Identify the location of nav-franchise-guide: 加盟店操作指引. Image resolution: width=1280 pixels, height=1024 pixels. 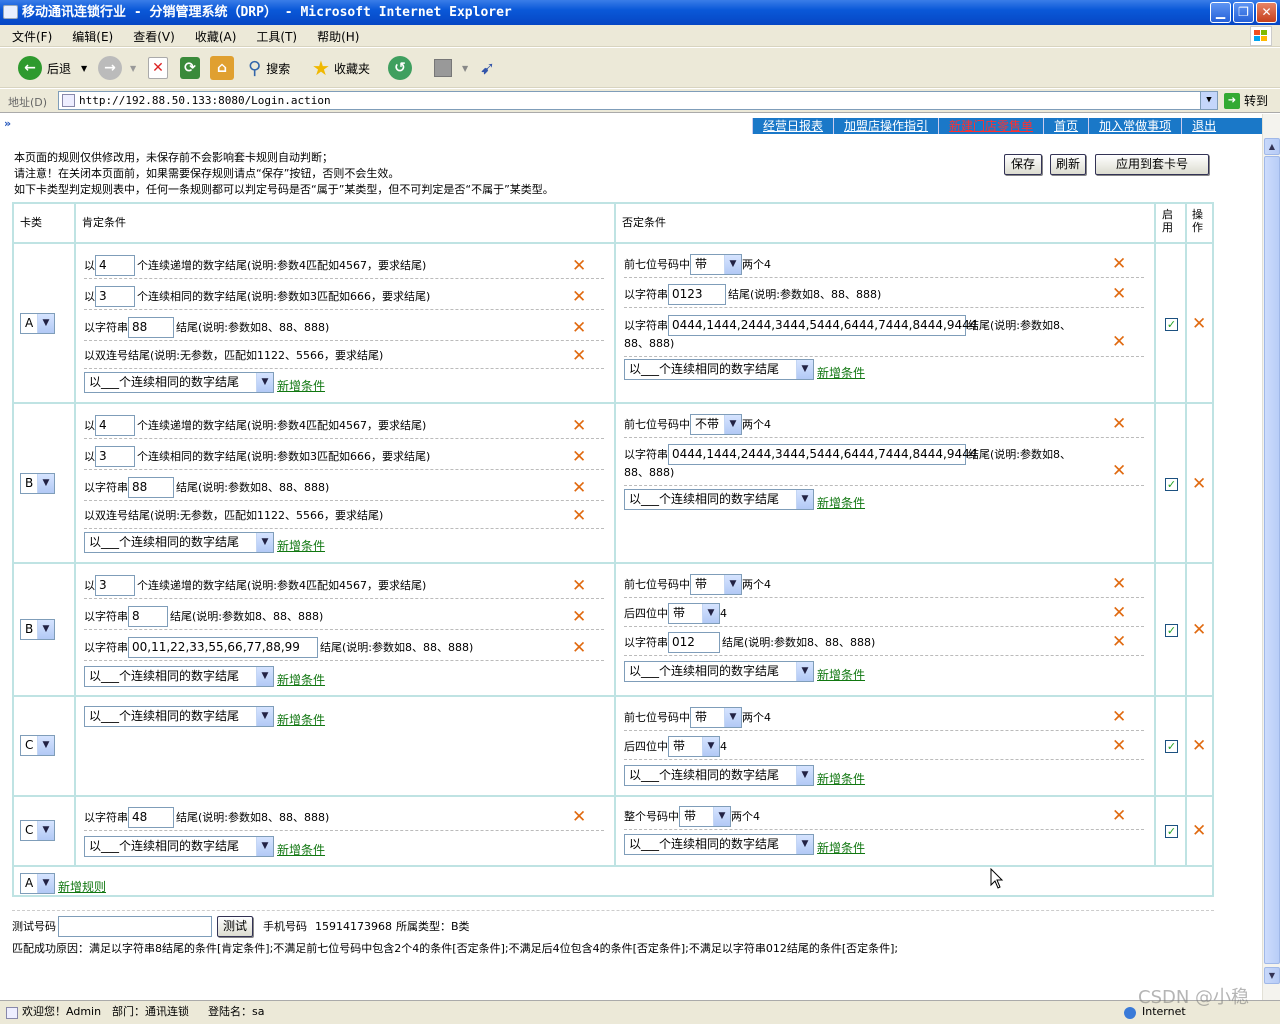
(885, 126).